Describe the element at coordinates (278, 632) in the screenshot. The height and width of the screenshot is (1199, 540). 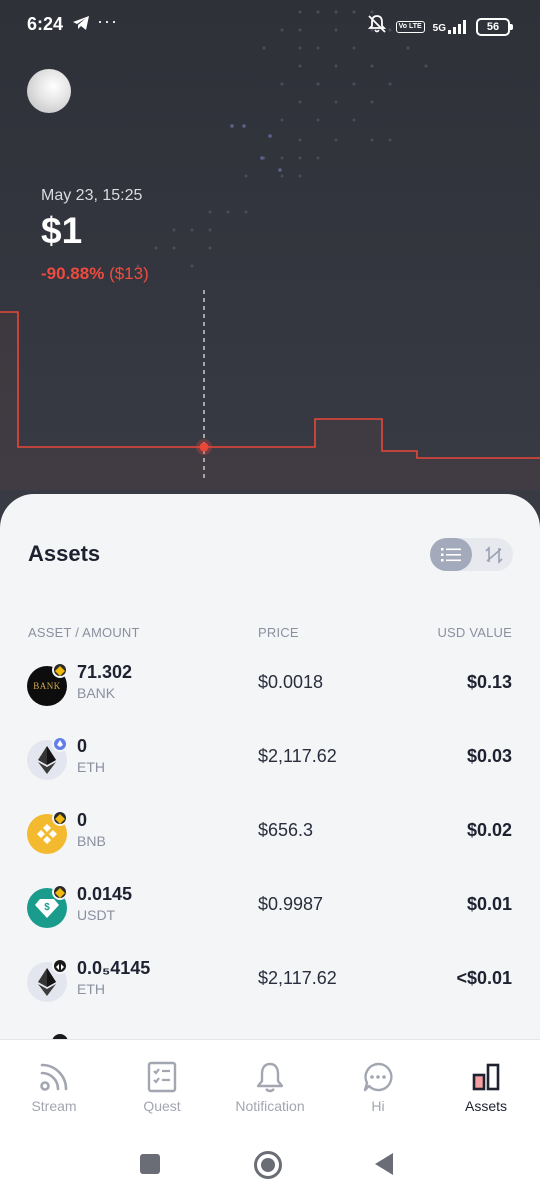
I see `column-header-price: PRICE` at that location.